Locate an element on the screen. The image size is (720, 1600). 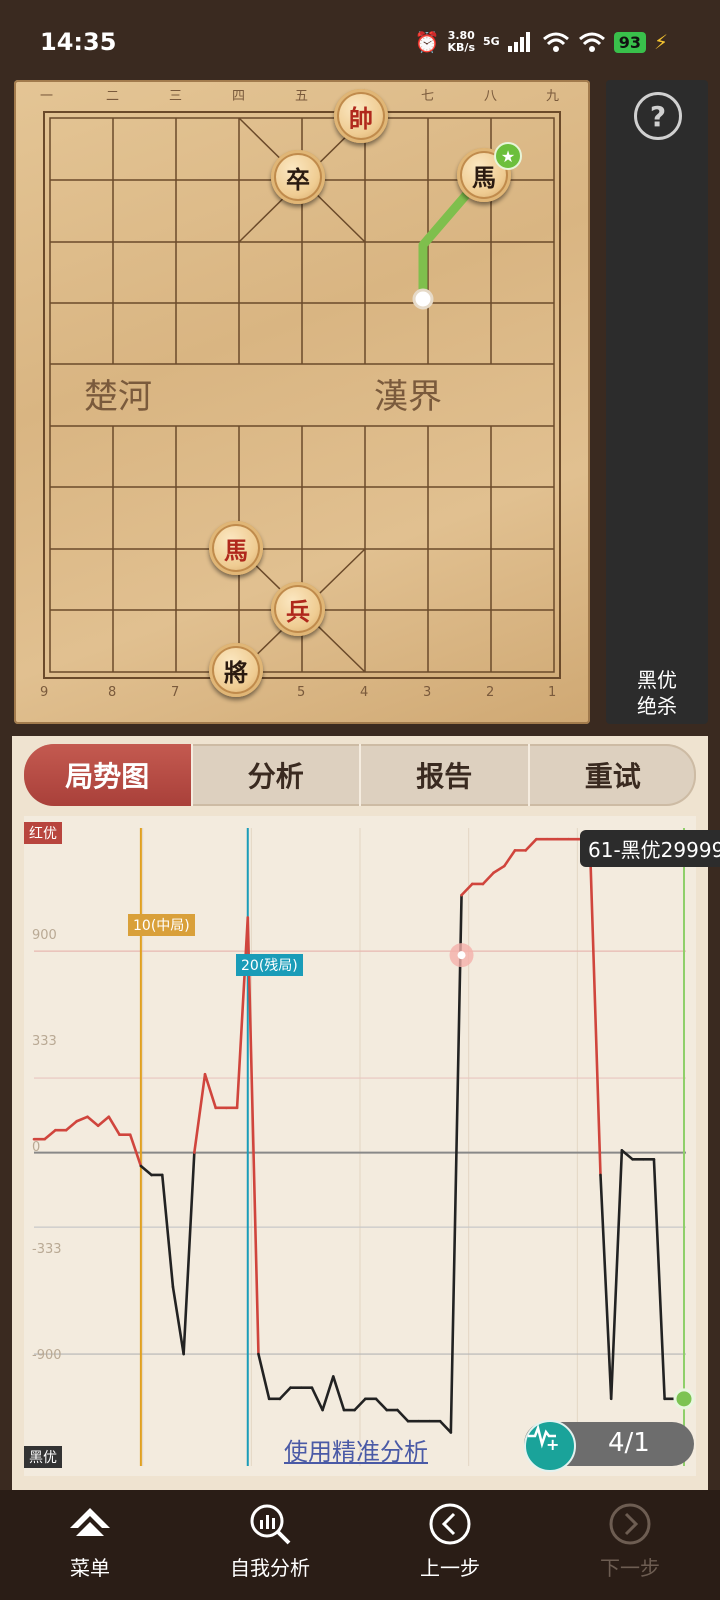
battery-level: 93 is located at coordinates (629, 42).